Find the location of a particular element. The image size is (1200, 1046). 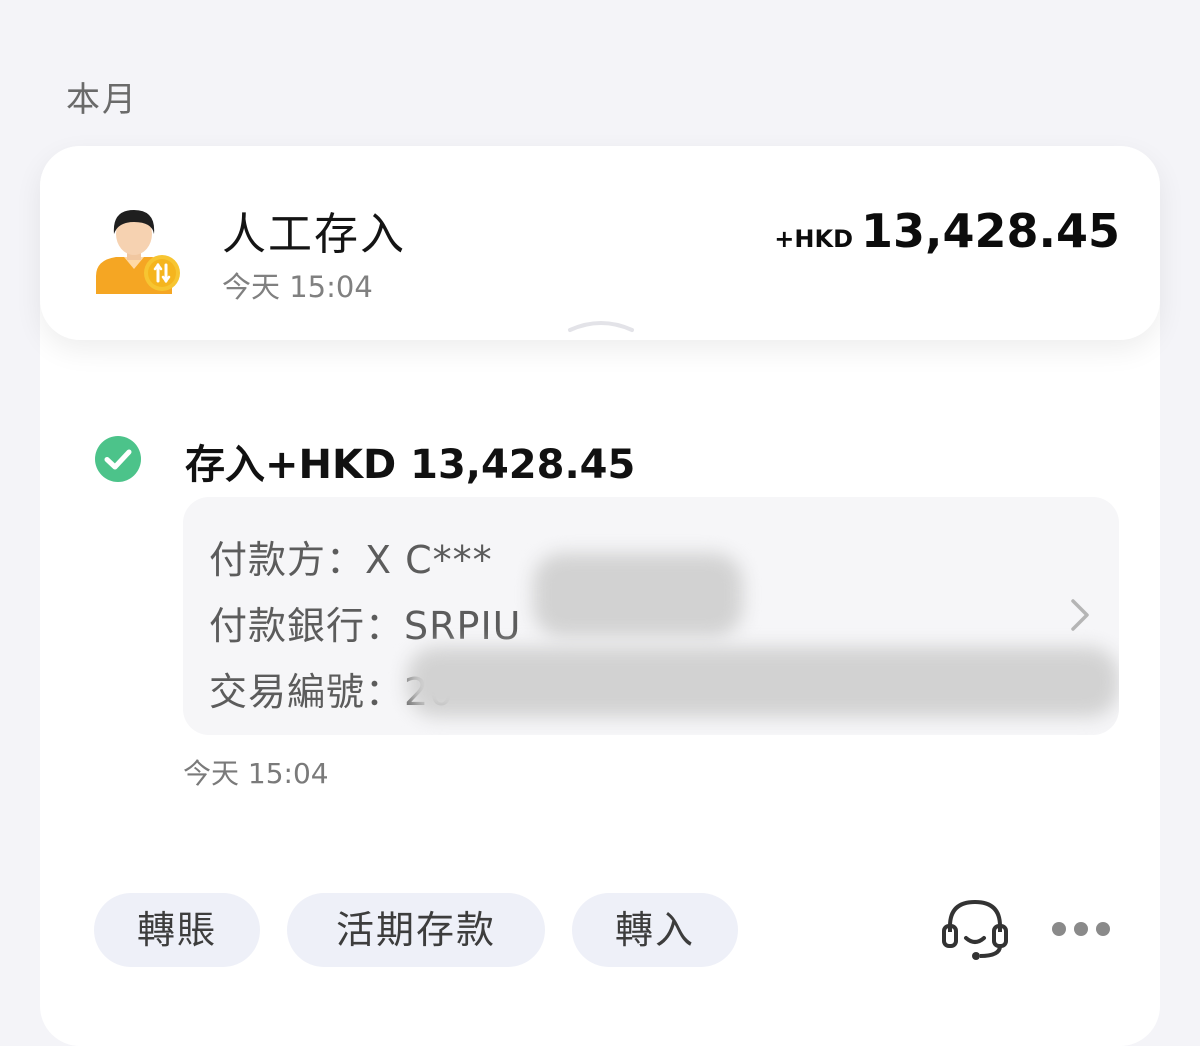

transfer-in-button: 轉入 is located at coordinates (655, 930).